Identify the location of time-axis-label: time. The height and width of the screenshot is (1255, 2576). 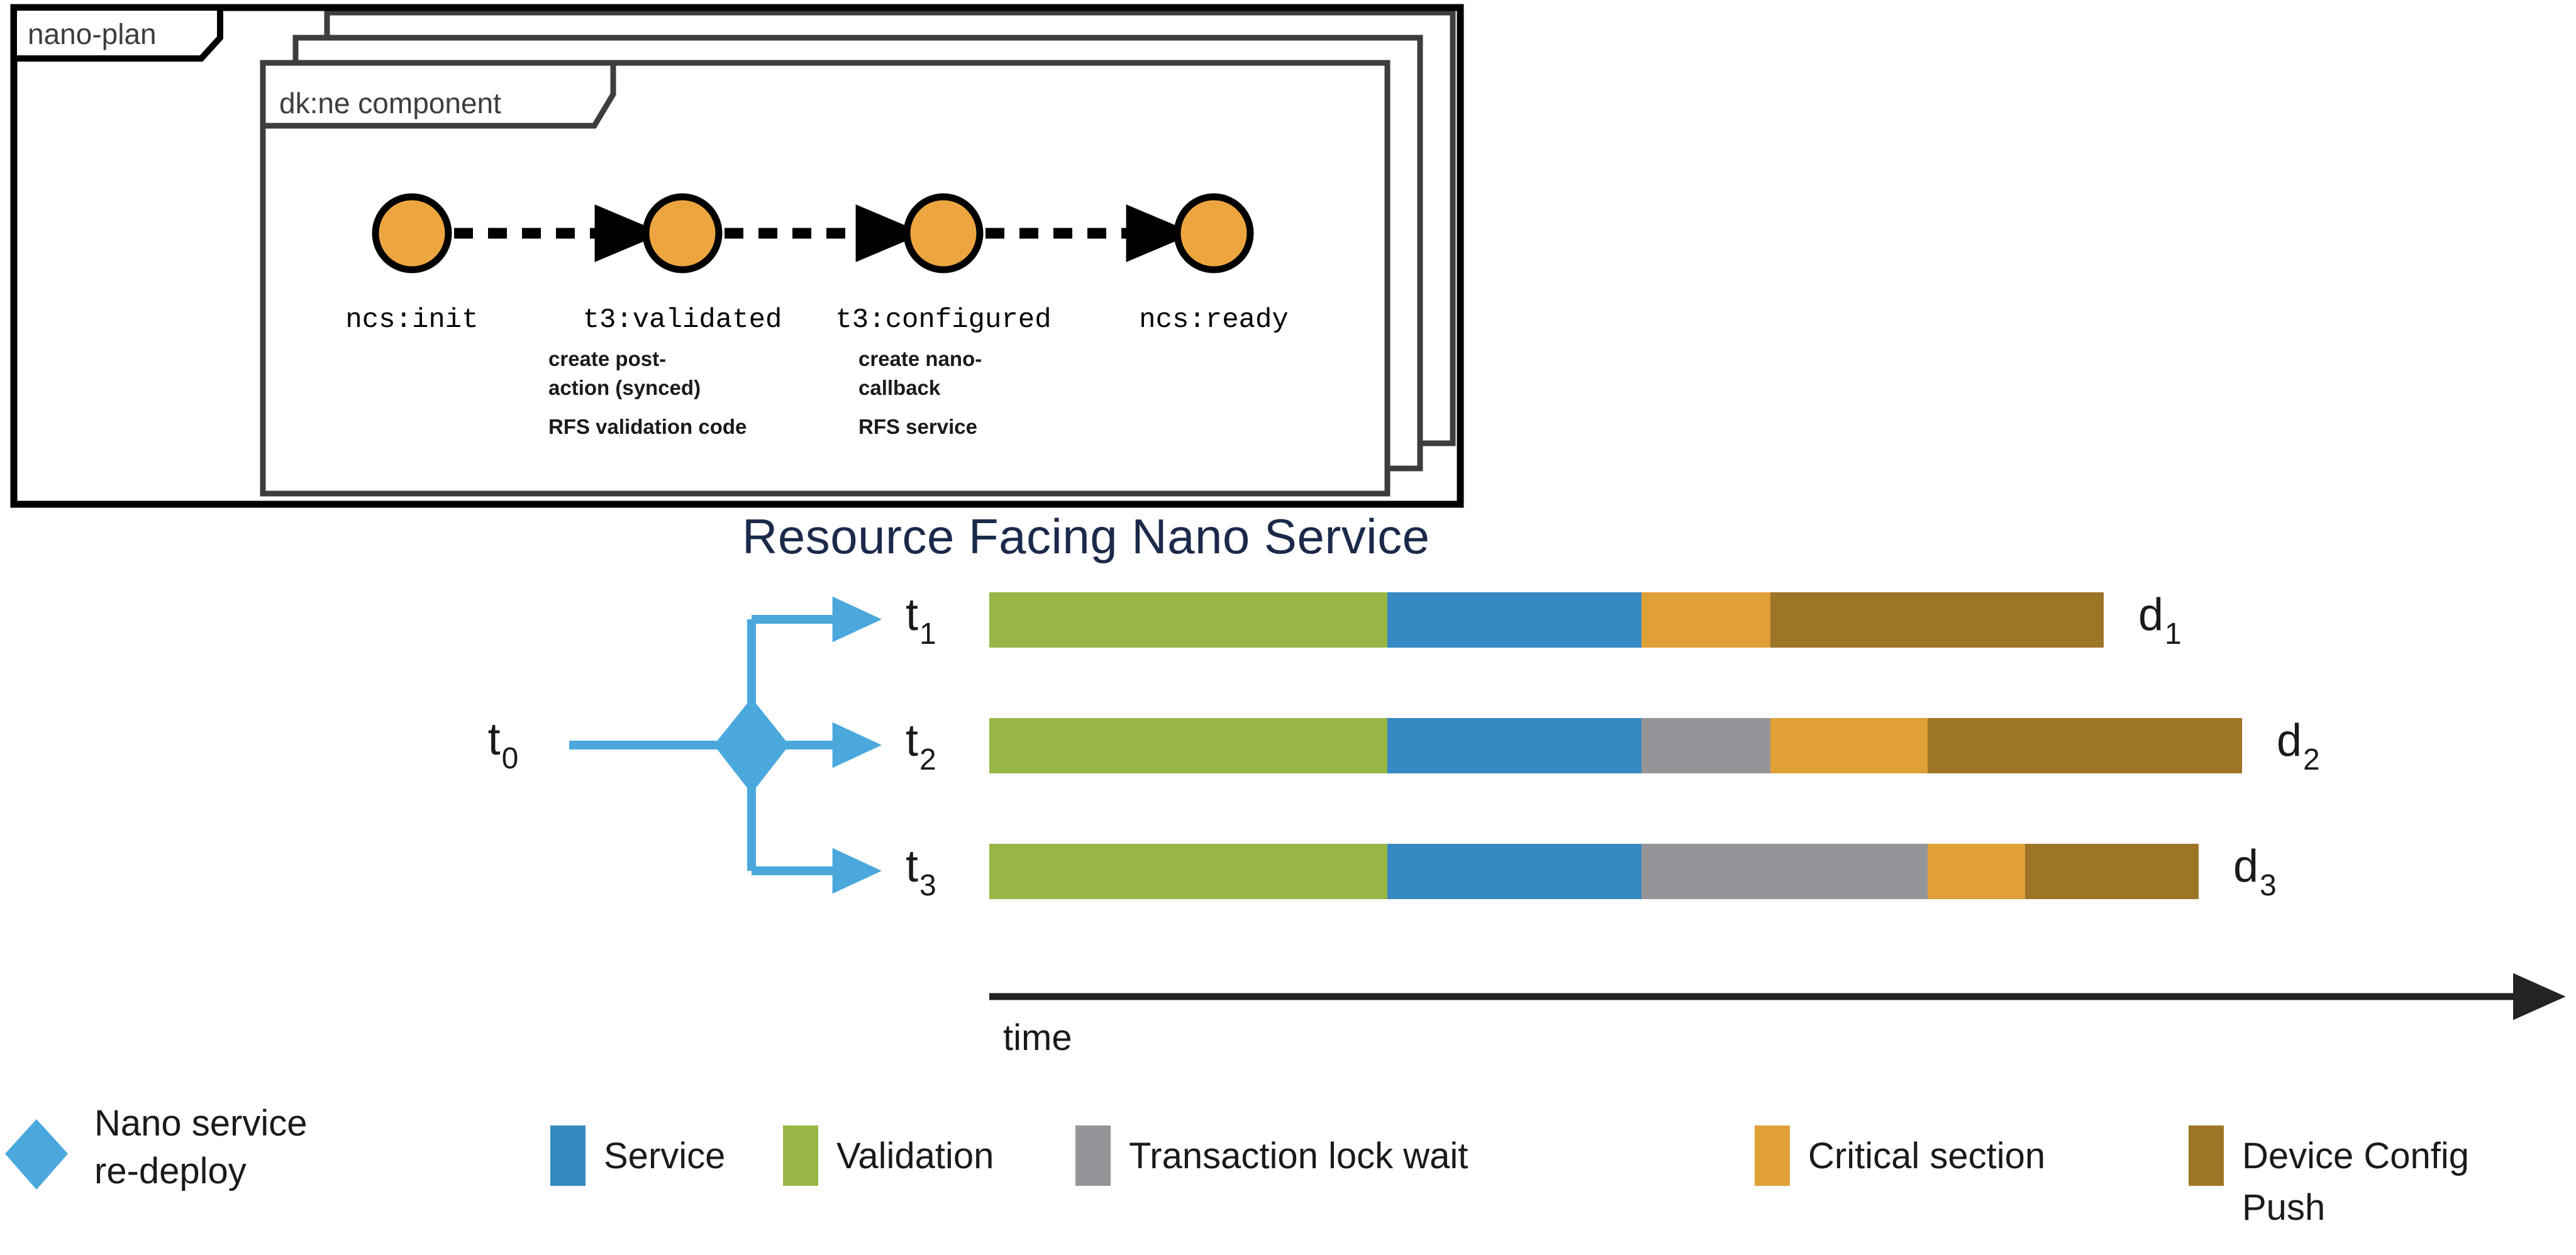
(1037, 1037).